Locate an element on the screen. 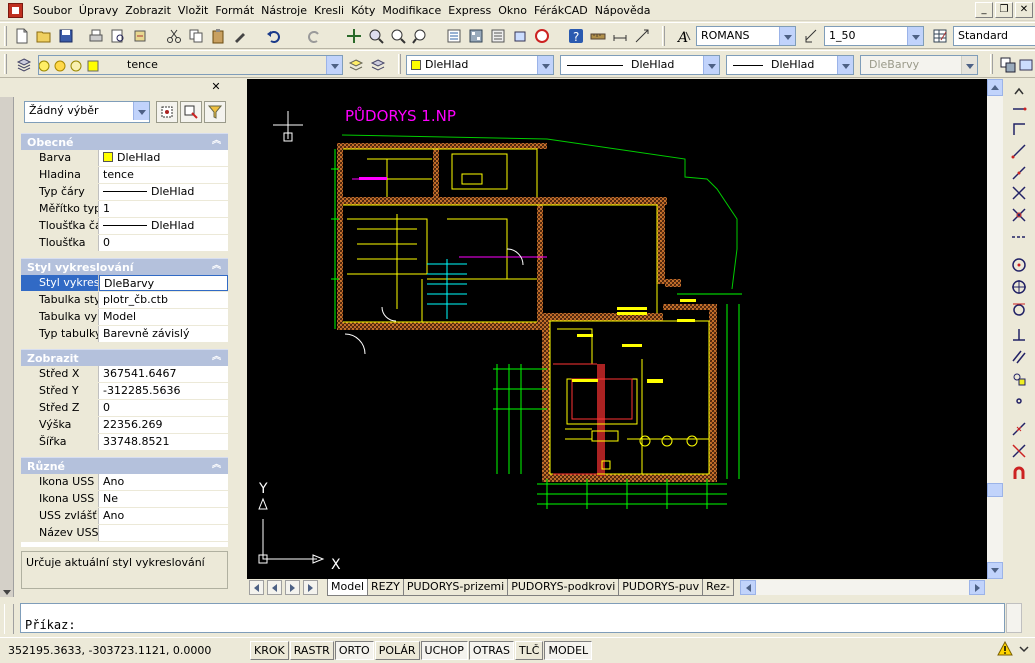 This screenshot has width=1035, height=663. redo-icon is located at coordinates (314, 36).